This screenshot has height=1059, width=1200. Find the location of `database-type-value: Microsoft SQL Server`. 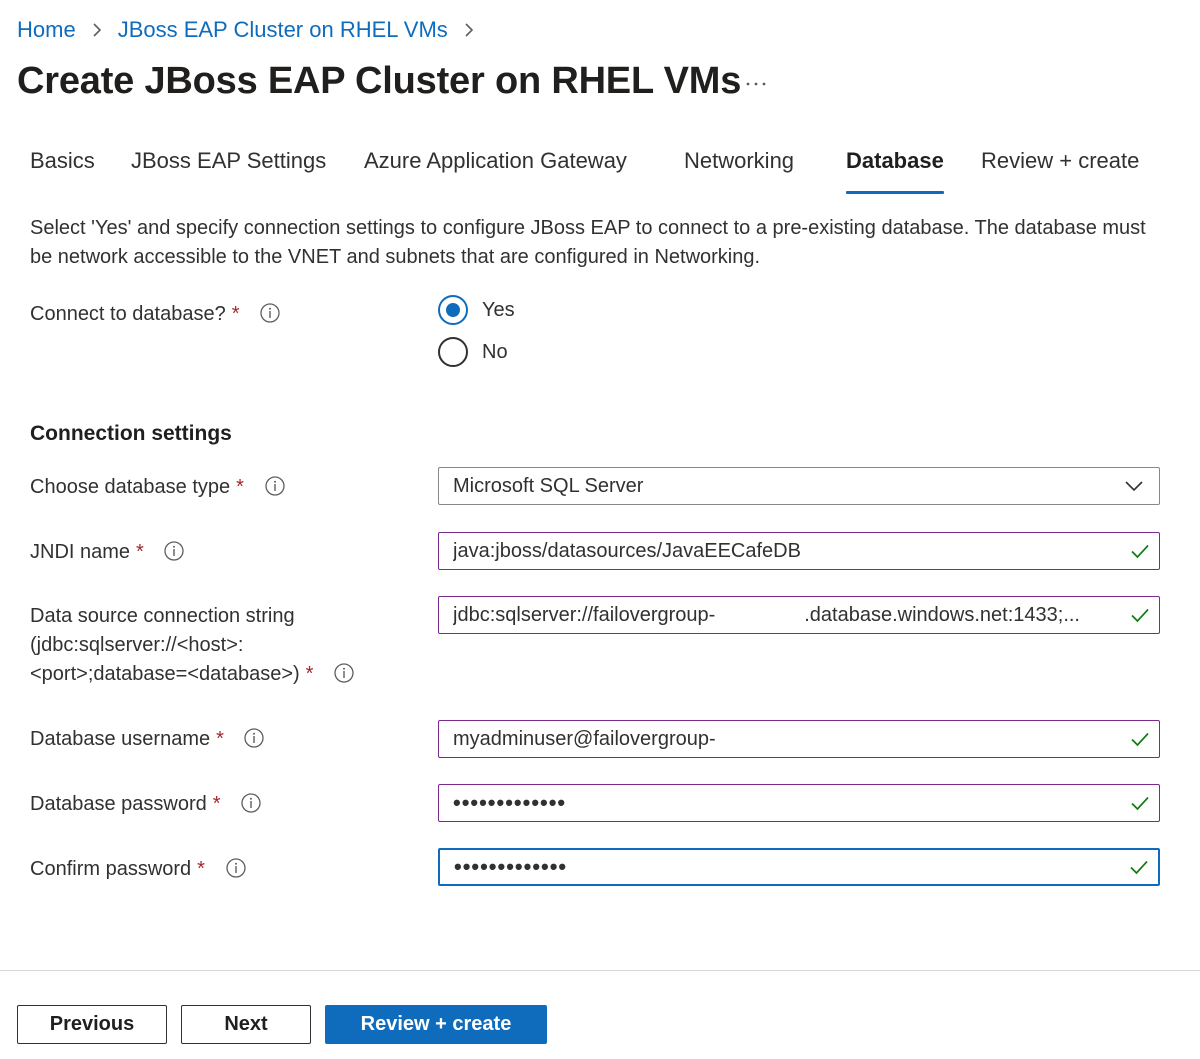

database-type-value: Microsoft SQL Server is located at coordinates (548, 485).